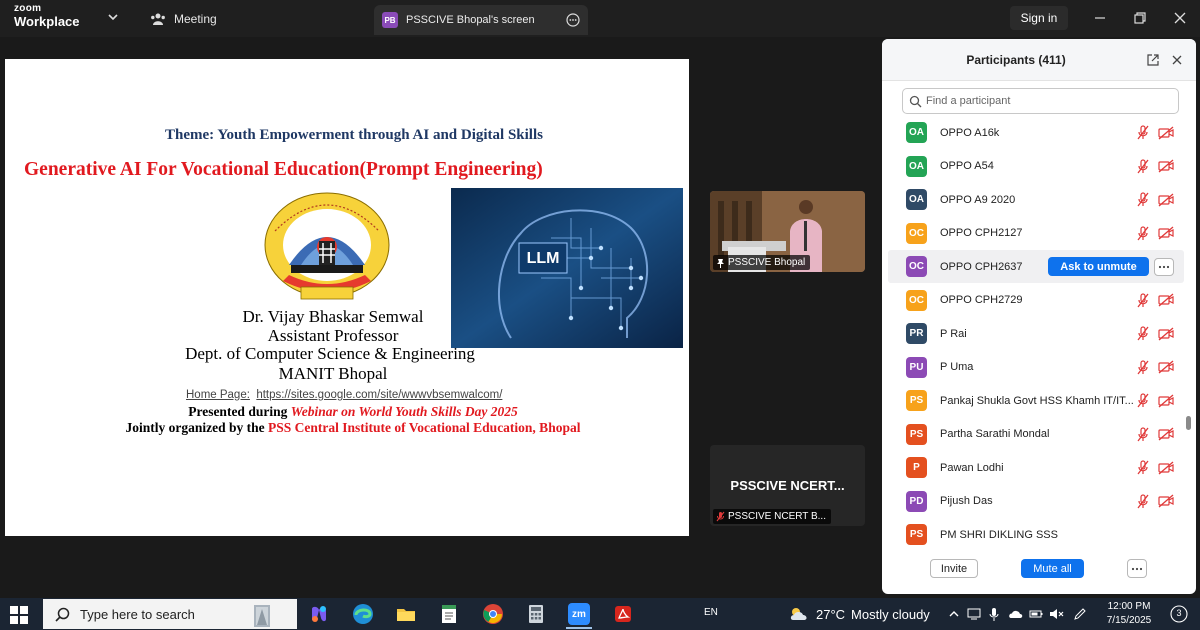  I want to click on monitor-icon, so click(974, 614).